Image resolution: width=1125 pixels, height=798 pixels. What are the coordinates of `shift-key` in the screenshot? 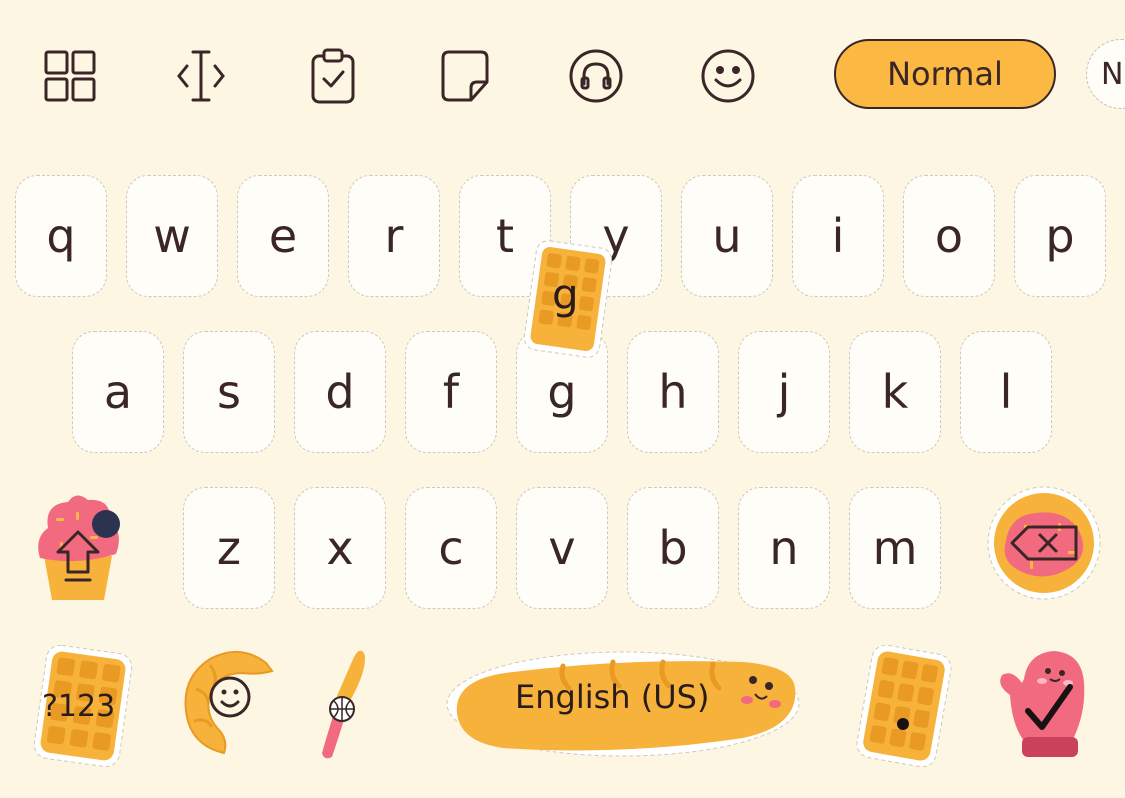 It's located at (78, 547).